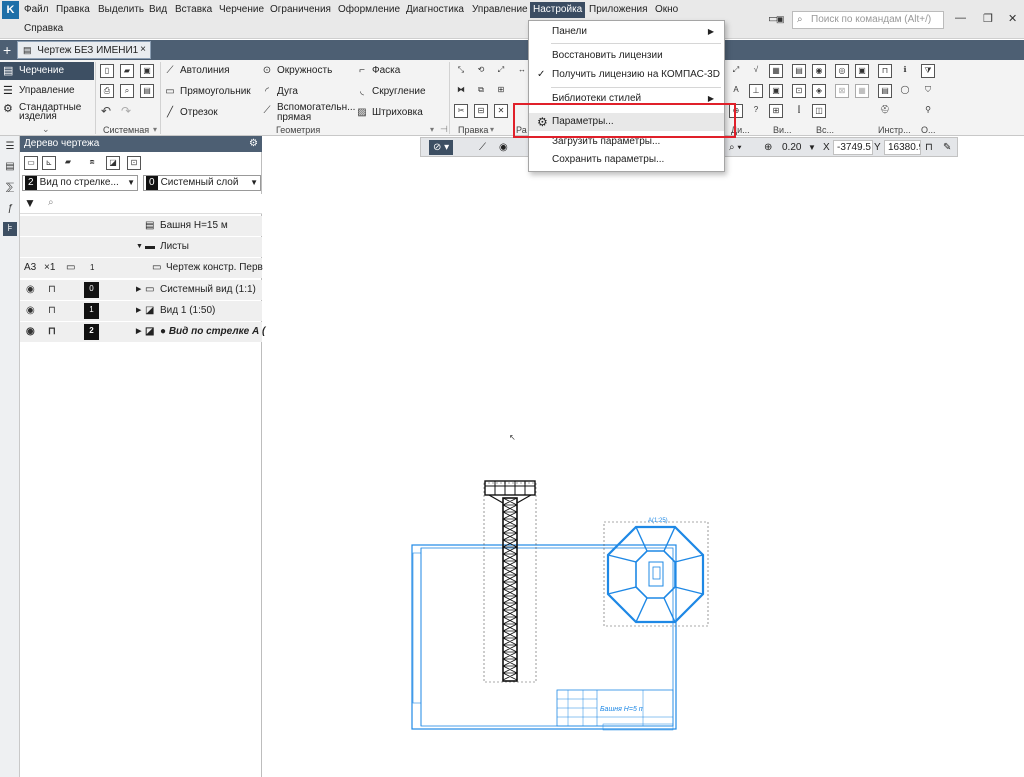 The image size is (1024, 777). What do you see at coordinates (666, 10) in the screenshot?
I see `menu-window: Окно` at bounding box center [666, 10].